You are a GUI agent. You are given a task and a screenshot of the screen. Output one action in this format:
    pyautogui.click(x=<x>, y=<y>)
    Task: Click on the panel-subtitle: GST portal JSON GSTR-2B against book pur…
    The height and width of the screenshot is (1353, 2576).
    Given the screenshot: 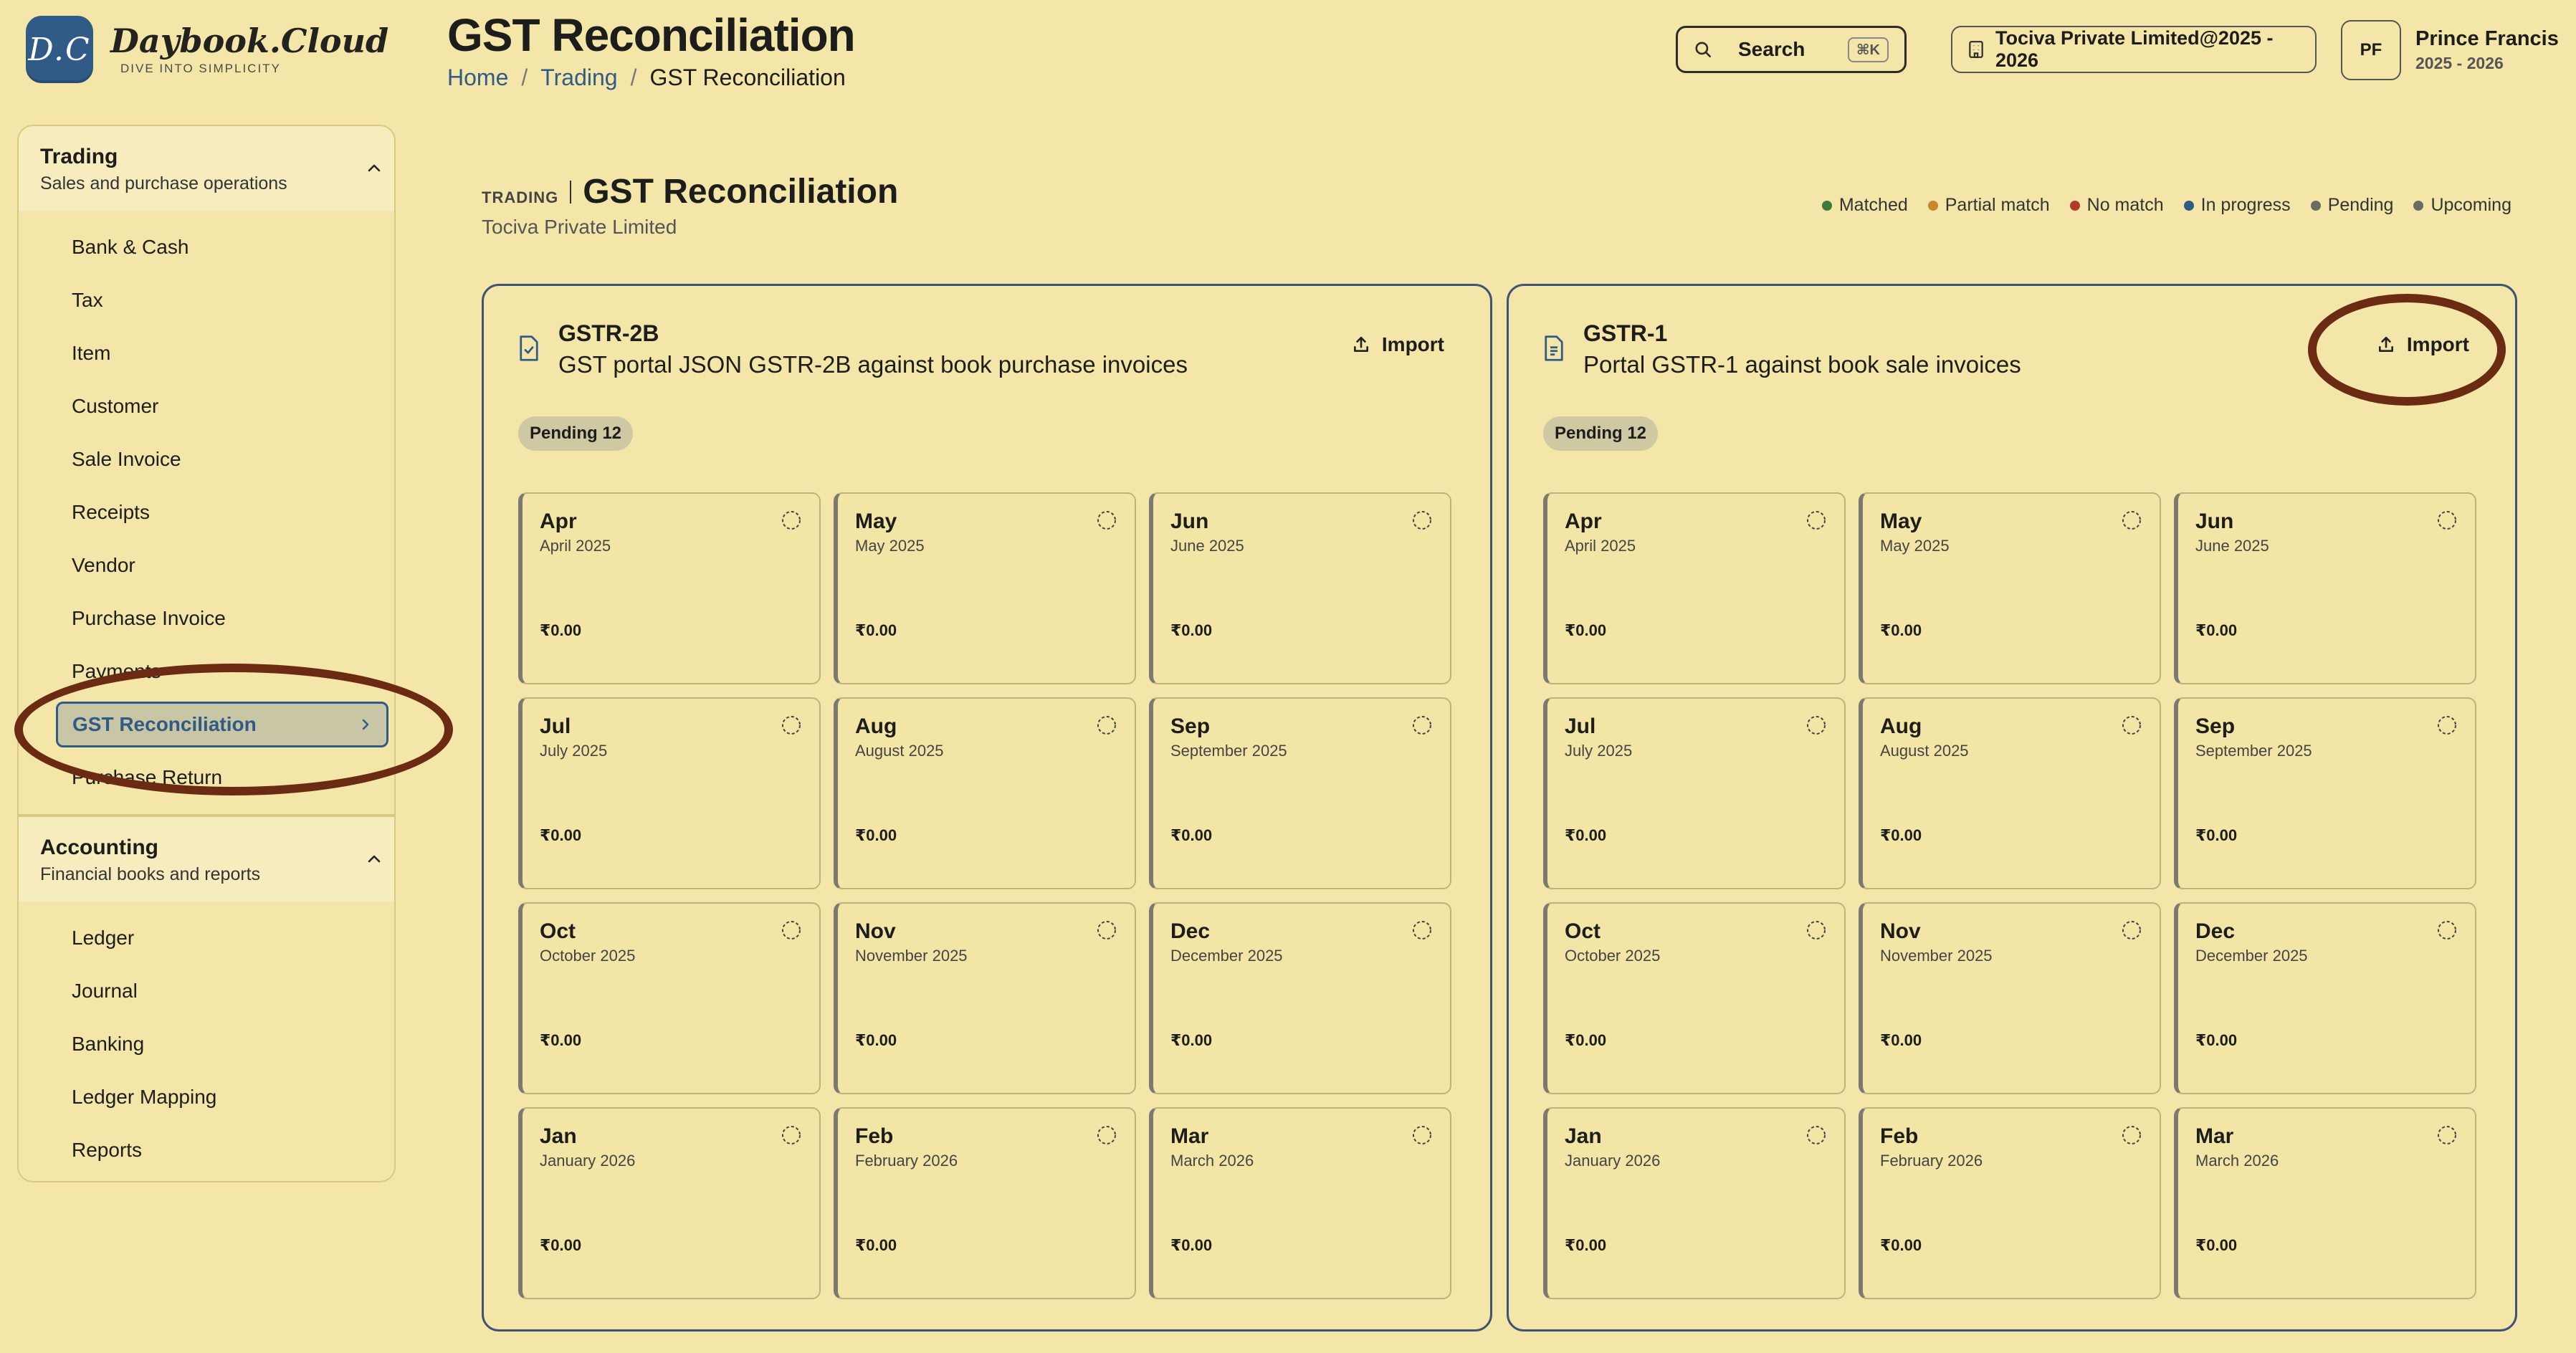 What is the action you would take?
    pyautogui.click(x=873, y=365)
    